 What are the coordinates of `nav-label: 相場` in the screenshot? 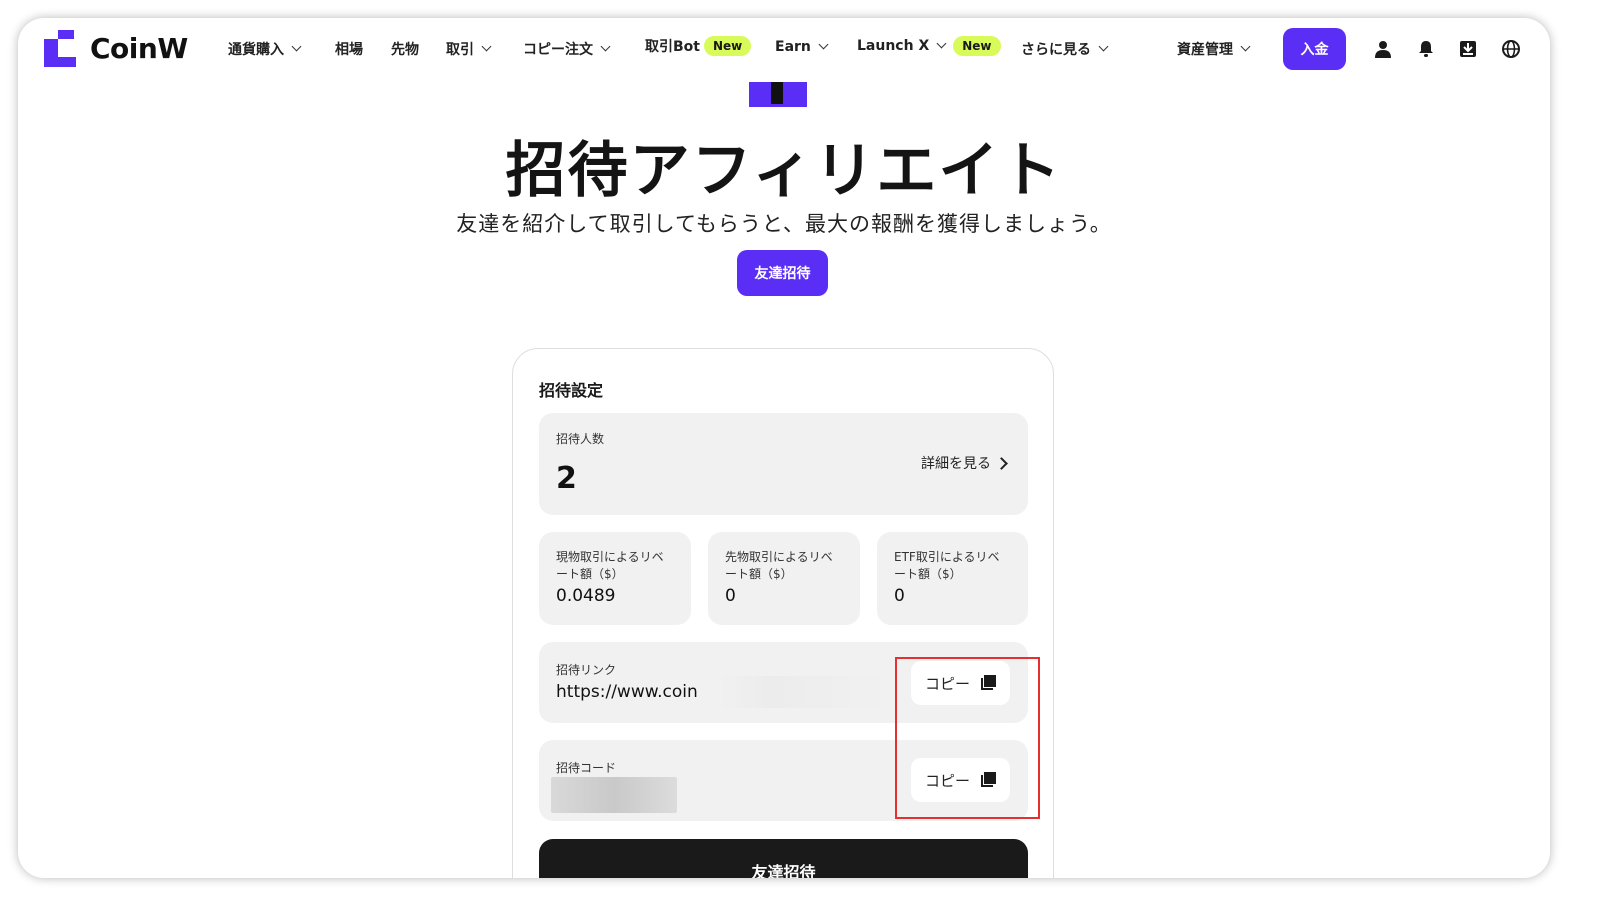 It's located at (349, 50).